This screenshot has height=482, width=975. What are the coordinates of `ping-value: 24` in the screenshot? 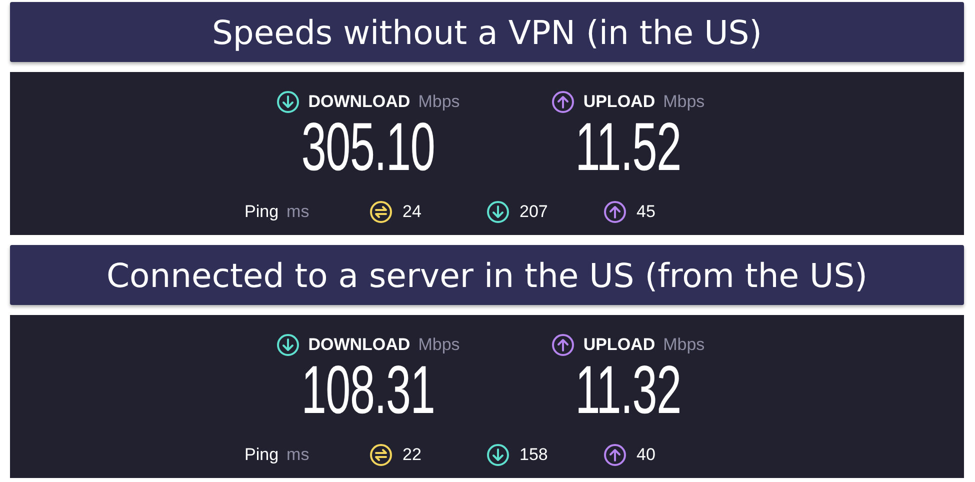 It's located at (412, 212).